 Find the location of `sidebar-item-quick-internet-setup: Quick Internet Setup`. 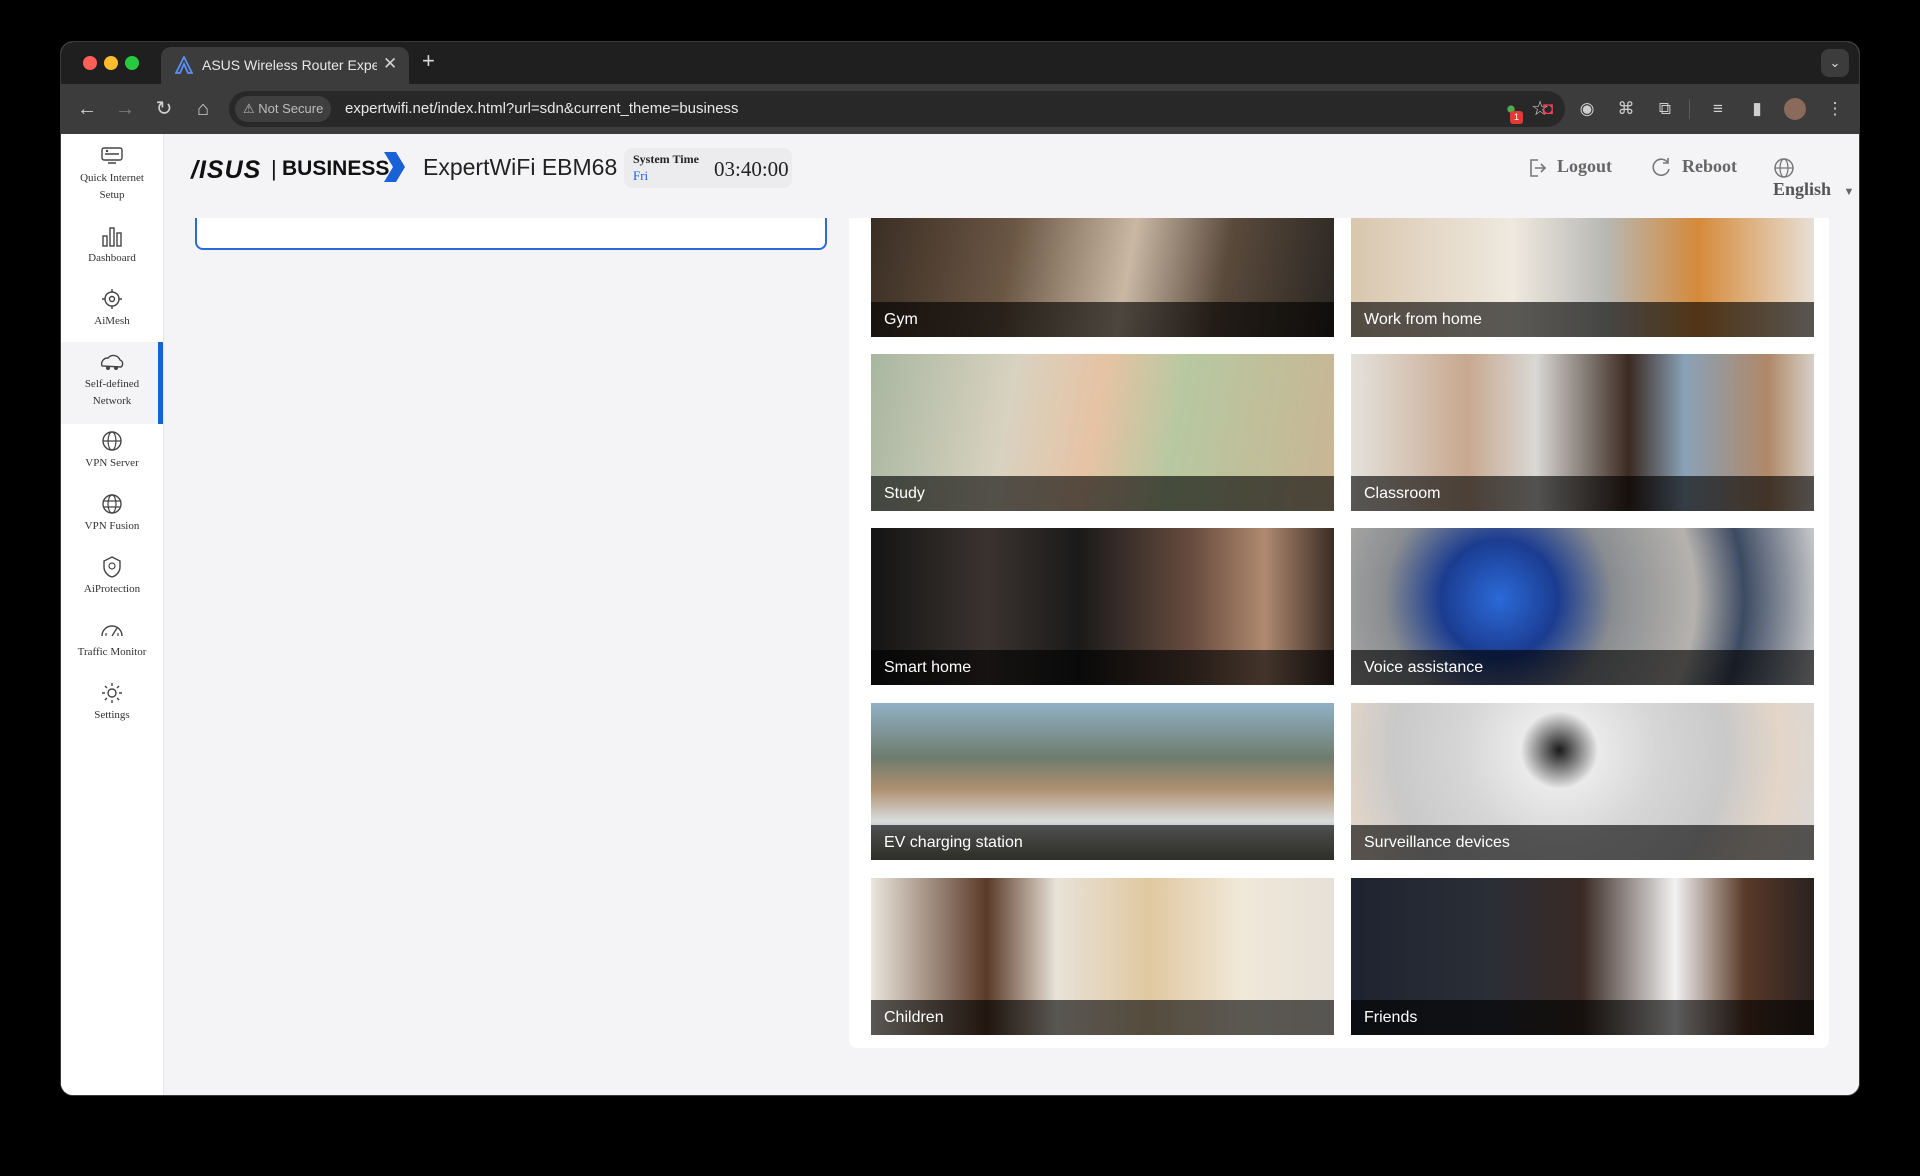

sidebar-item-quick-internet-setup: Quick Internet Setup is located at coordinates (112, 174).